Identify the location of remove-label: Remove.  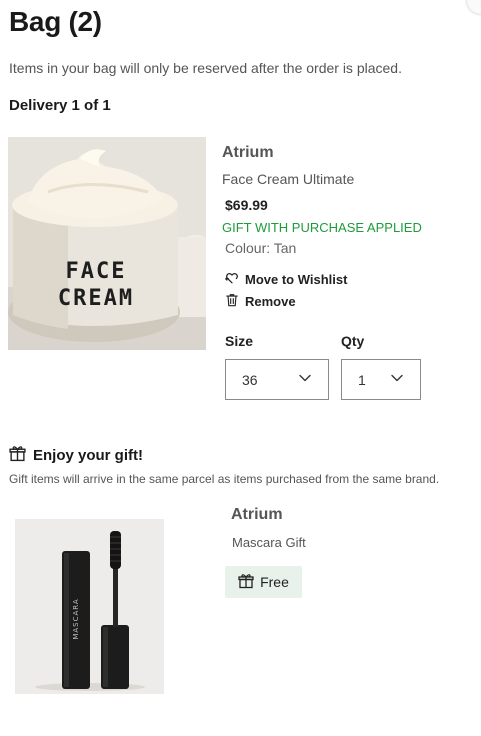
(270, 301).